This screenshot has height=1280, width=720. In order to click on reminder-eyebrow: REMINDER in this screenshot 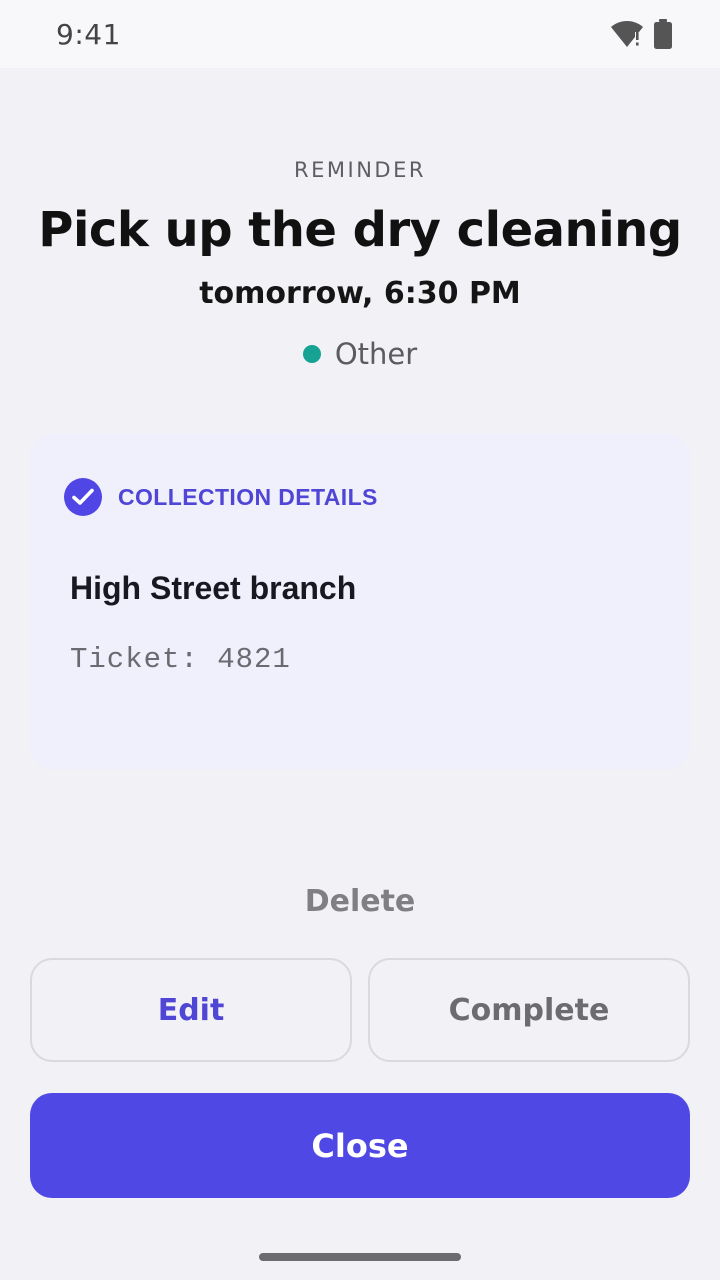, I will do `click(360, 170)`.